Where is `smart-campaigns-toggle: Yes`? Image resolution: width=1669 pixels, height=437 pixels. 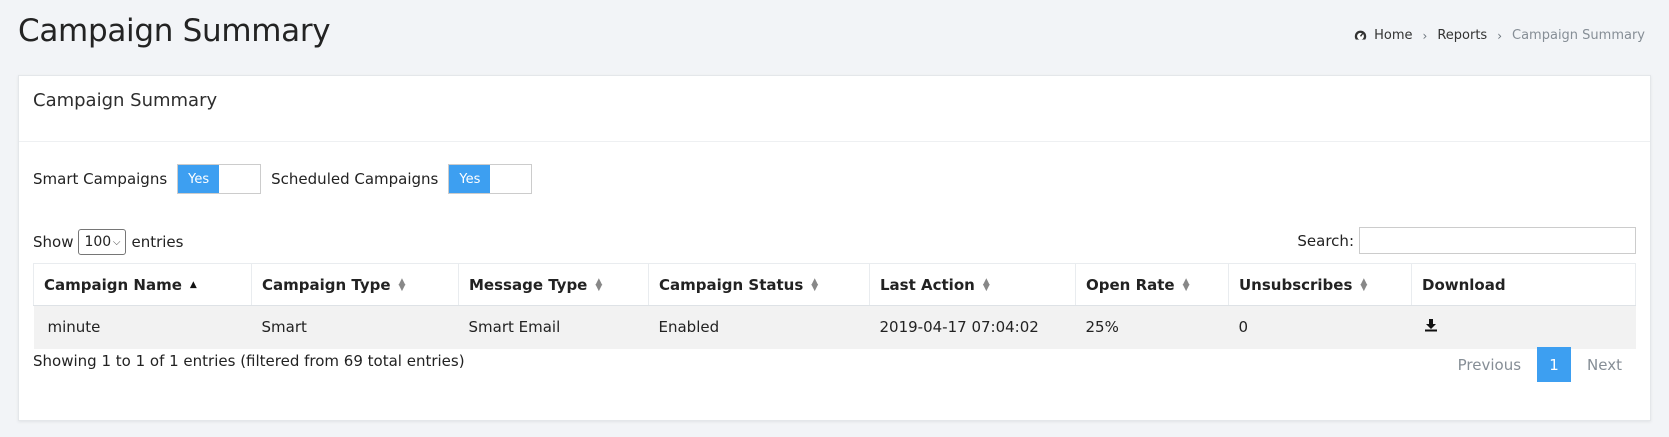
smart-campaigns-toggle: Yes is located at coordinates (219, 179).